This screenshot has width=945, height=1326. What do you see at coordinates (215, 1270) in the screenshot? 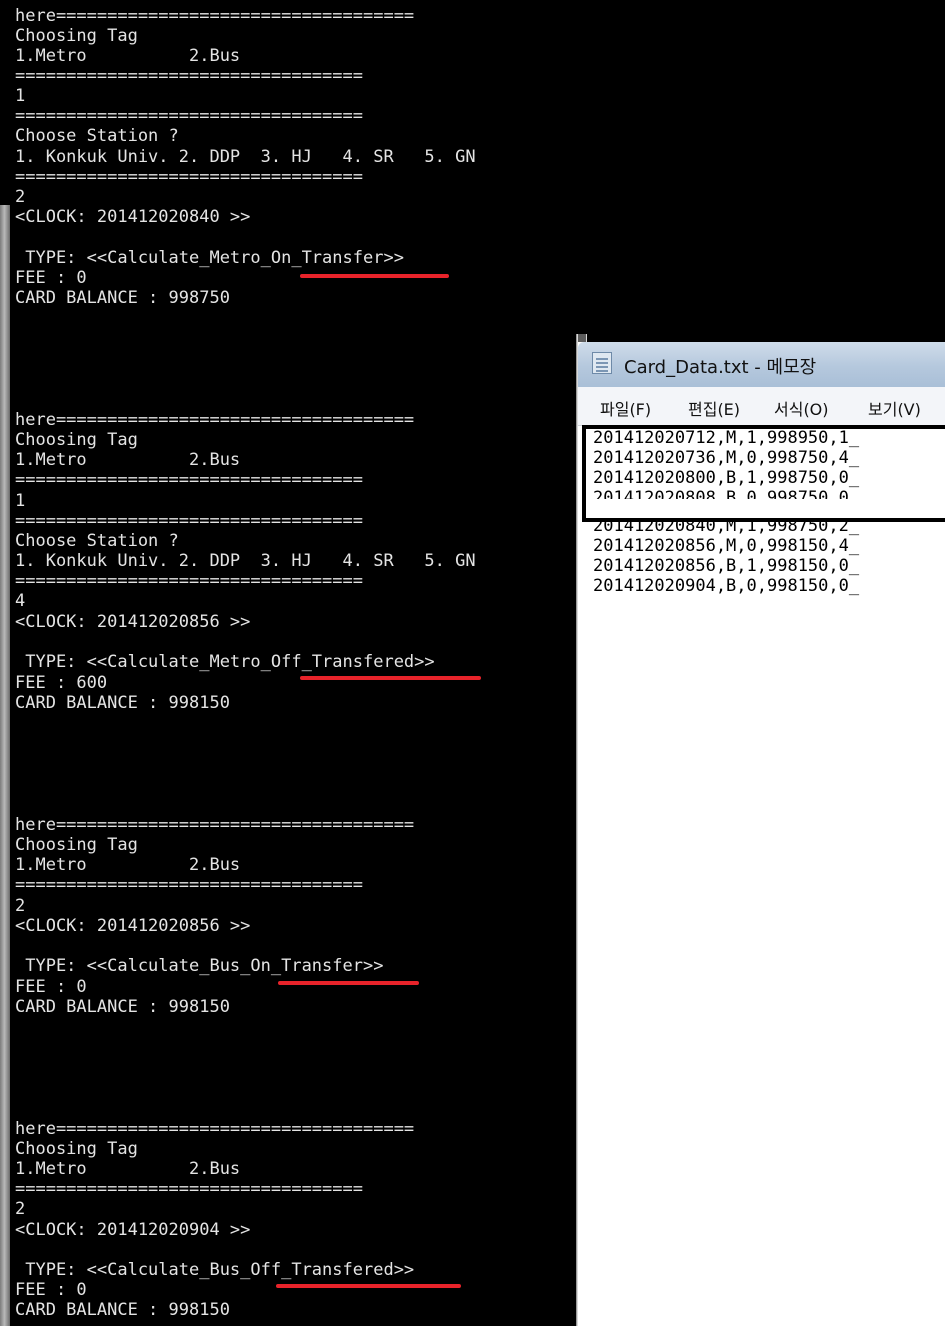
I see `console-line: TYPE: <<Calculate_Bus_Off_Transfered>>` at bounding box center [215, 1270].